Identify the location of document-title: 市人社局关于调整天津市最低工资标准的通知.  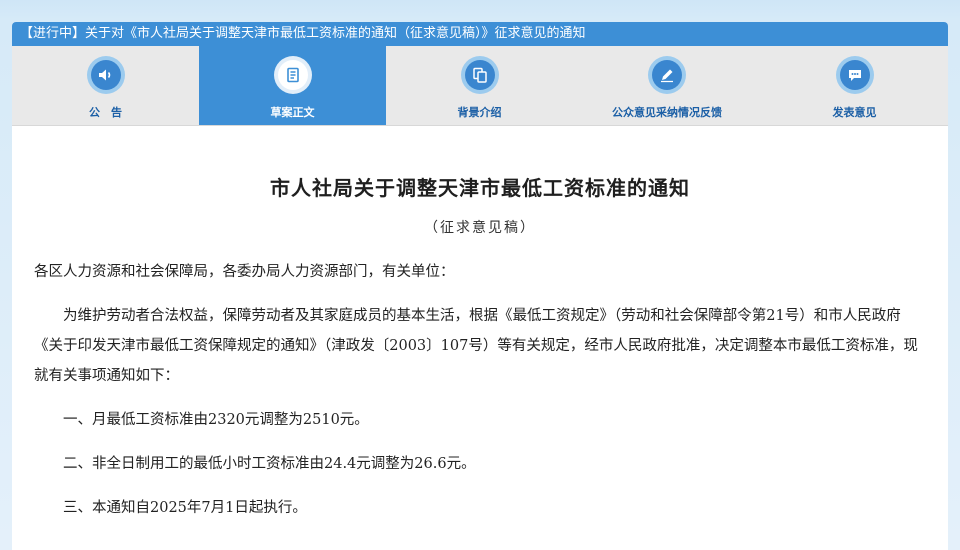
(480, 188).